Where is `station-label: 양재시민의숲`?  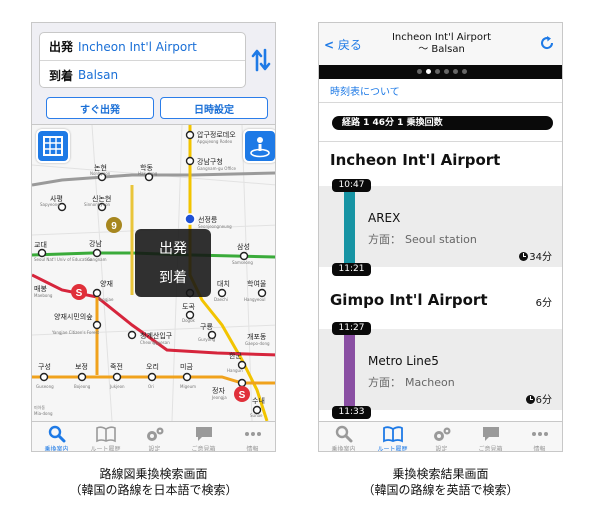 station-label: 양재시민의숲 is located at coordinates (73, 316).